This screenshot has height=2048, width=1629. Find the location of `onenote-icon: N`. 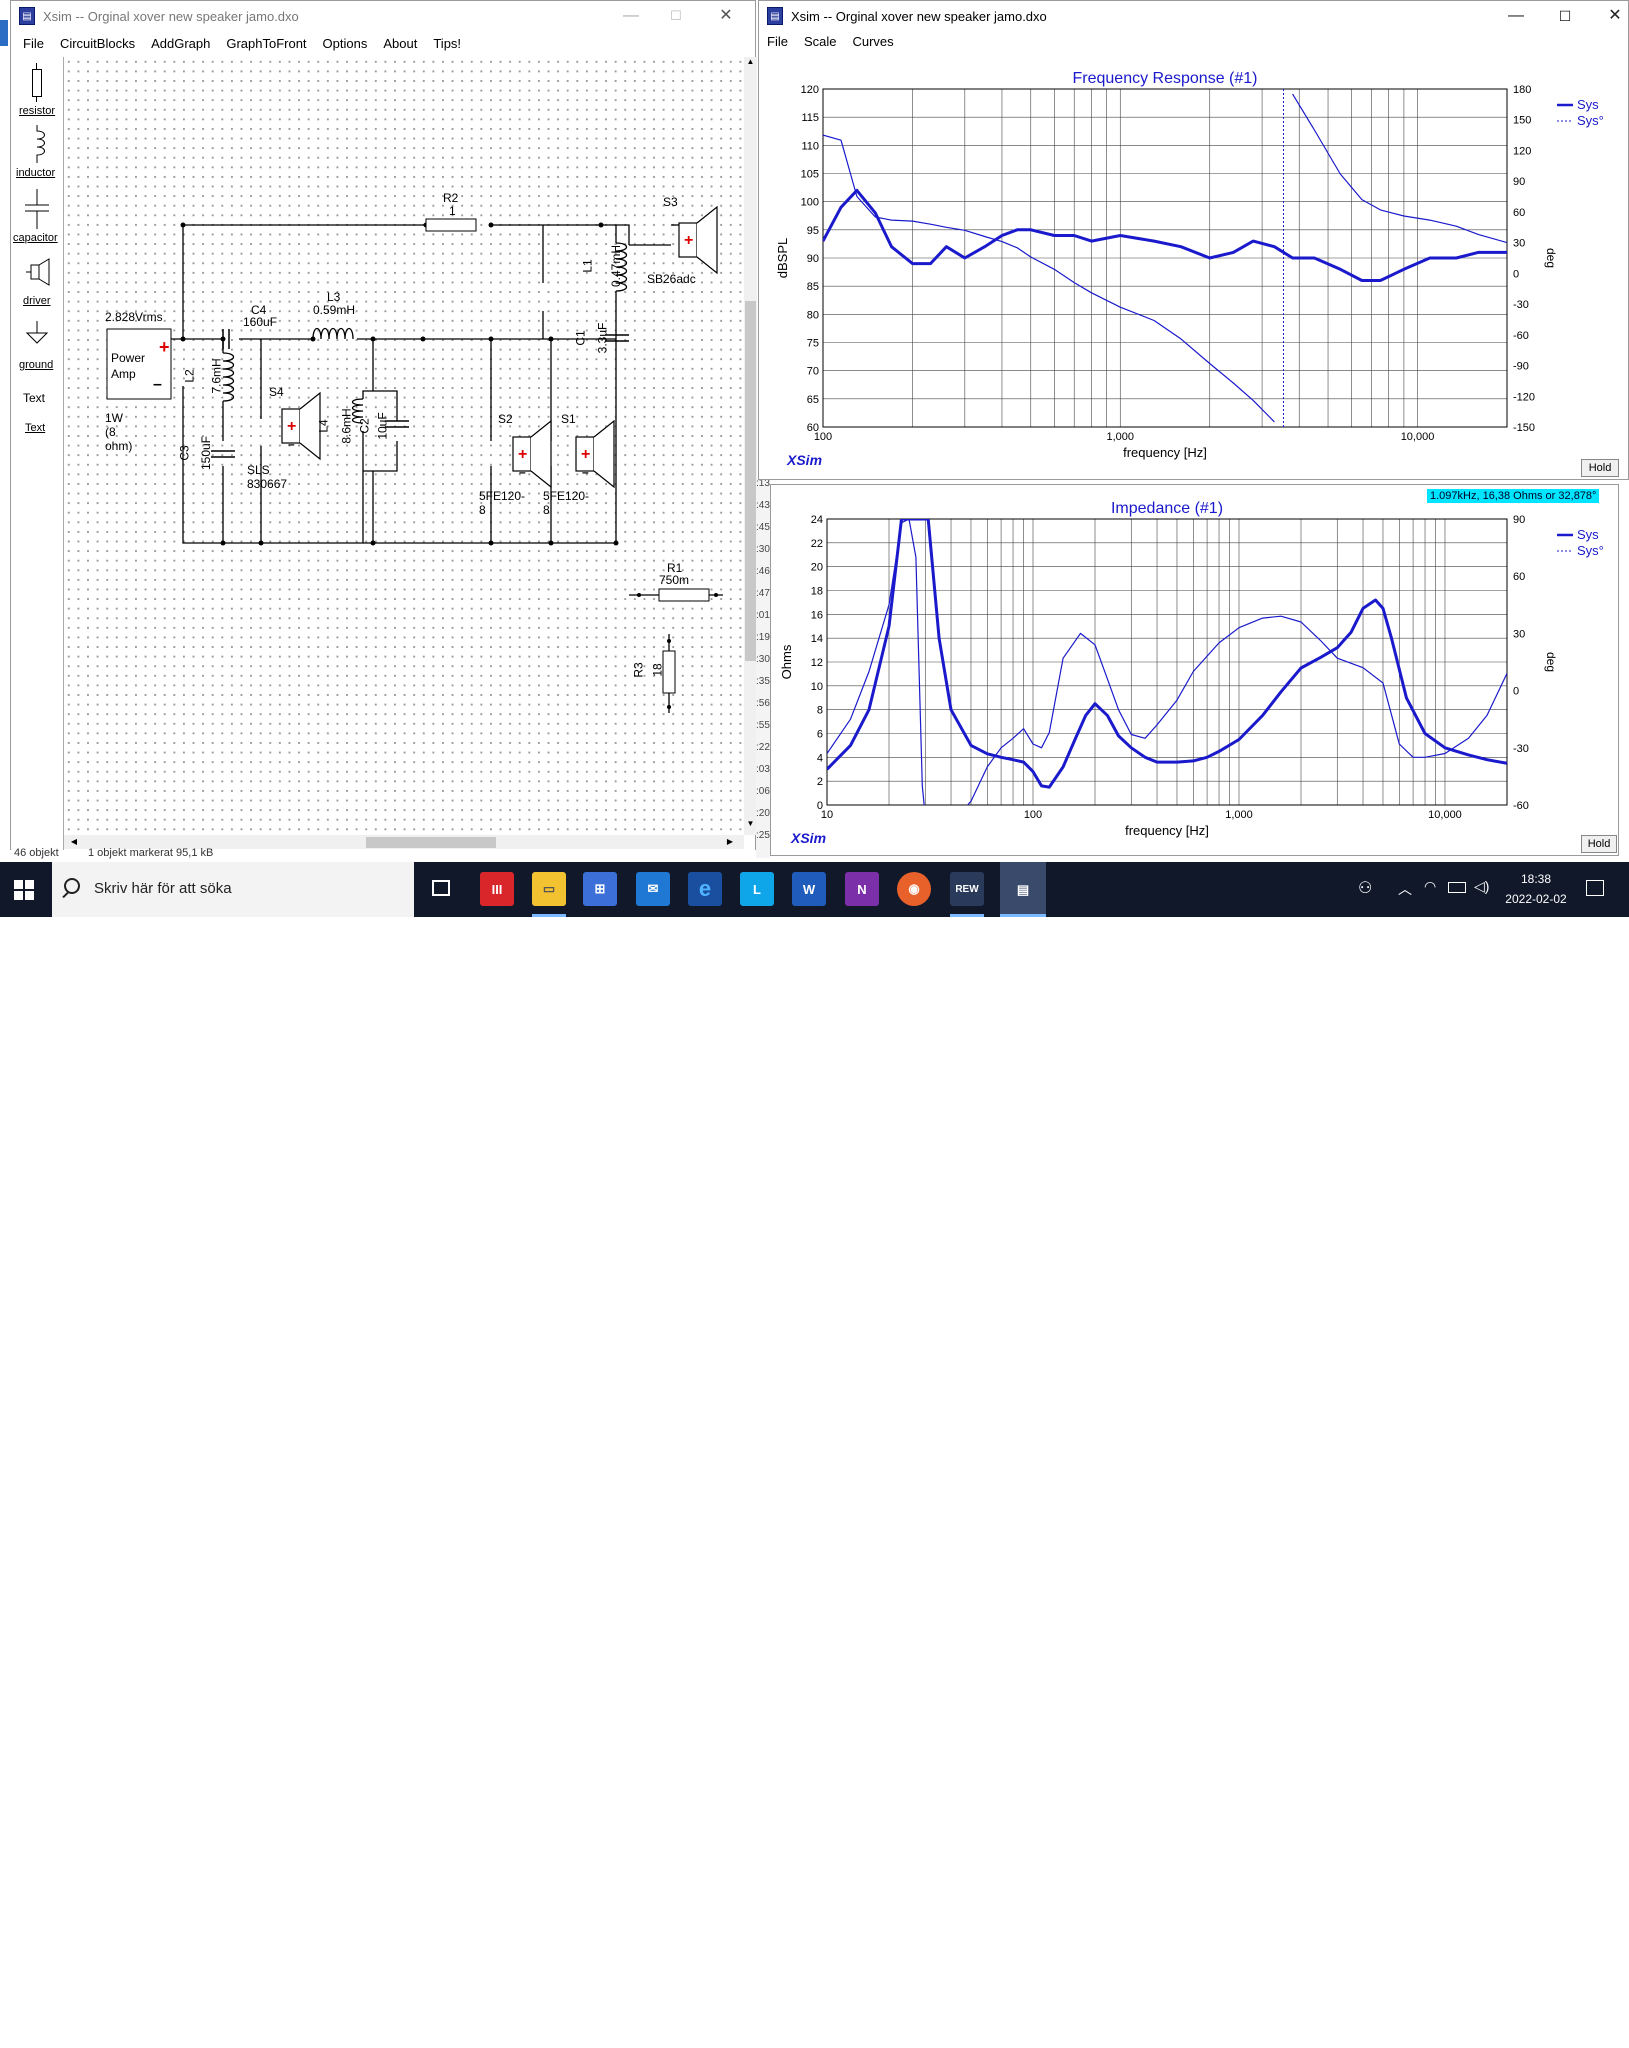

onenote-icon: N is located at coordinates (862, 889).